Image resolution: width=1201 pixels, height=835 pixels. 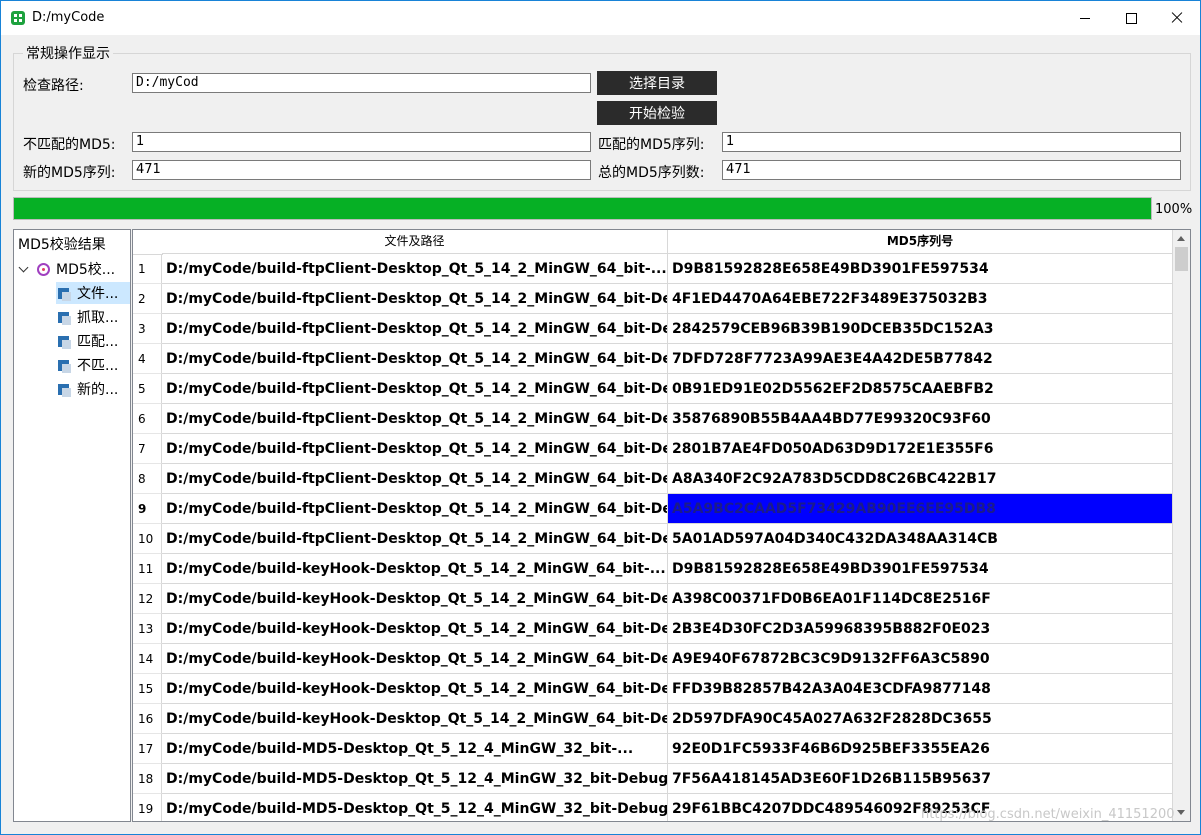 I want to click on md5-cell: 92E0D1FC5933F46B6D925BEF3355EA26, so click(x=920, y=749).